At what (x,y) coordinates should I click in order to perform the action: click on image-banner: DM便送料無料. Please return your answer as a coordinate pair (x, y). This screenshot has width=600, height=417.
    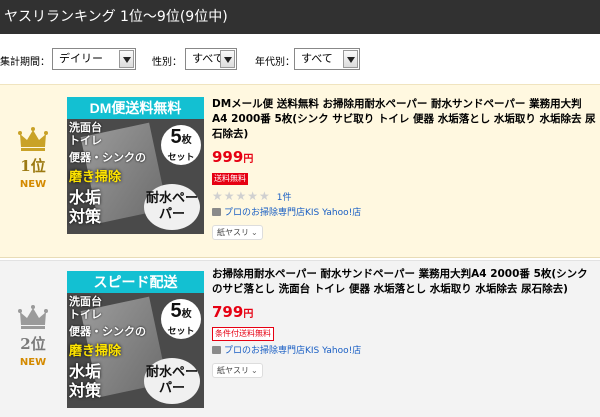
    Looking at the image, I should click on (135, 108).